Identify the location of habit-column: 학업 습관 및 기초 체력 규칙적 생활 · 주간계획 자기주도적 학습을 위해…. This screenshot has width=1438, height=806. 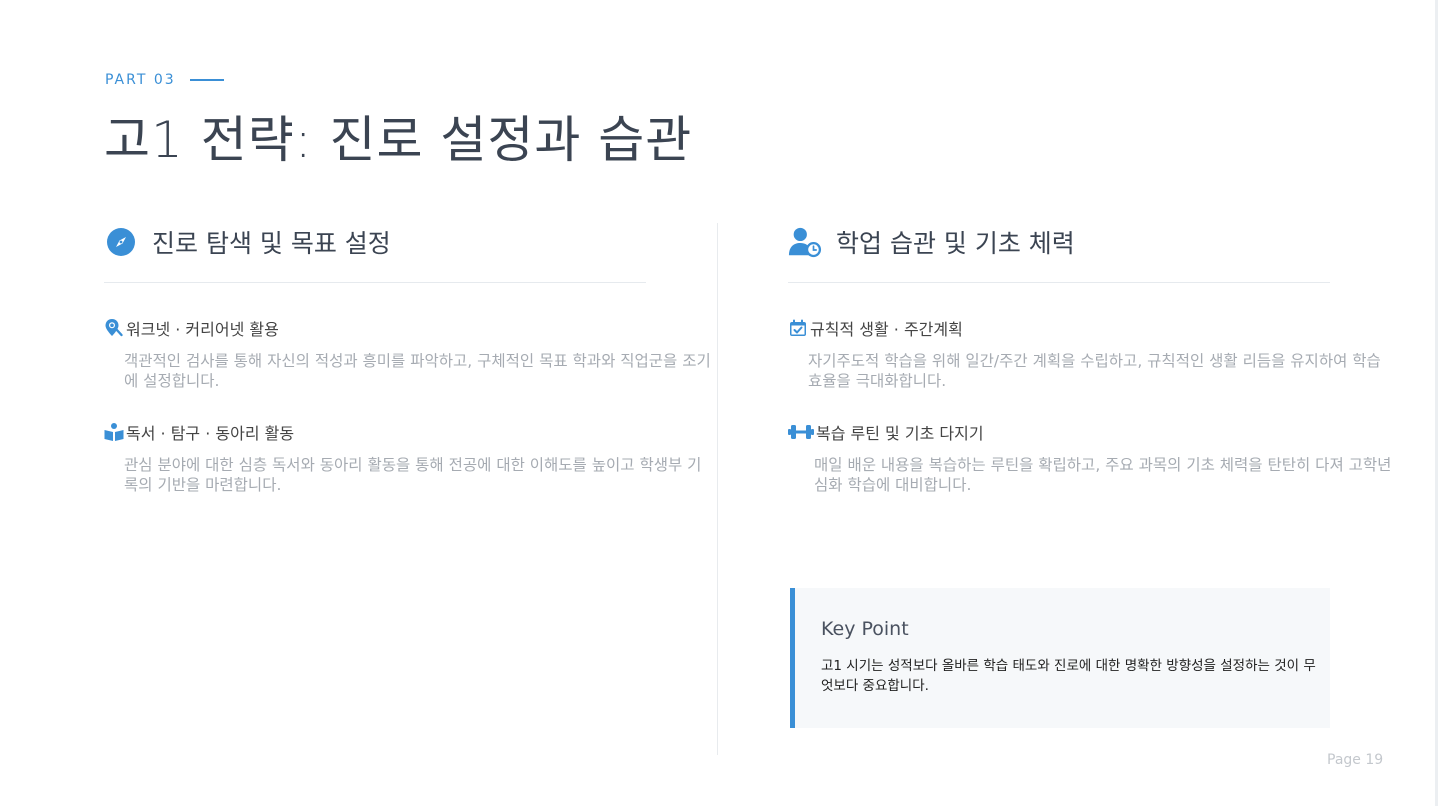
(1089, 358).